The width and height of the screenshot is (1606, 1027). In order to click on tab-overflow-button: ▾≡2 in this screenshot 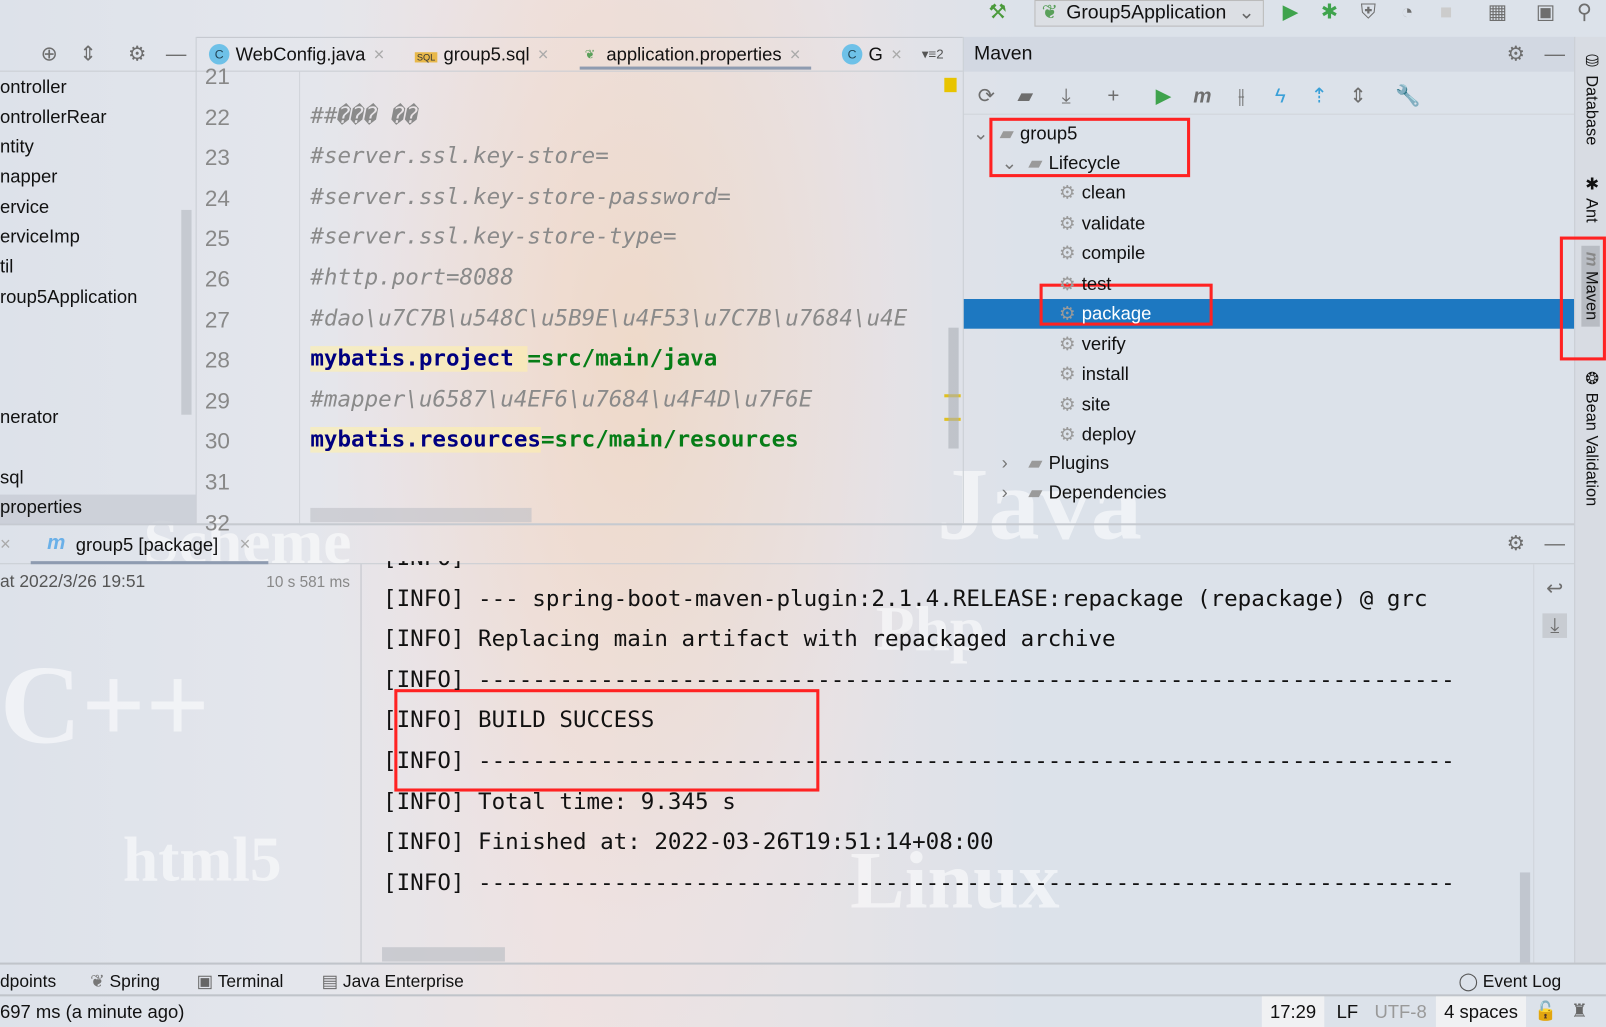, I will do `click(933, 54)`.